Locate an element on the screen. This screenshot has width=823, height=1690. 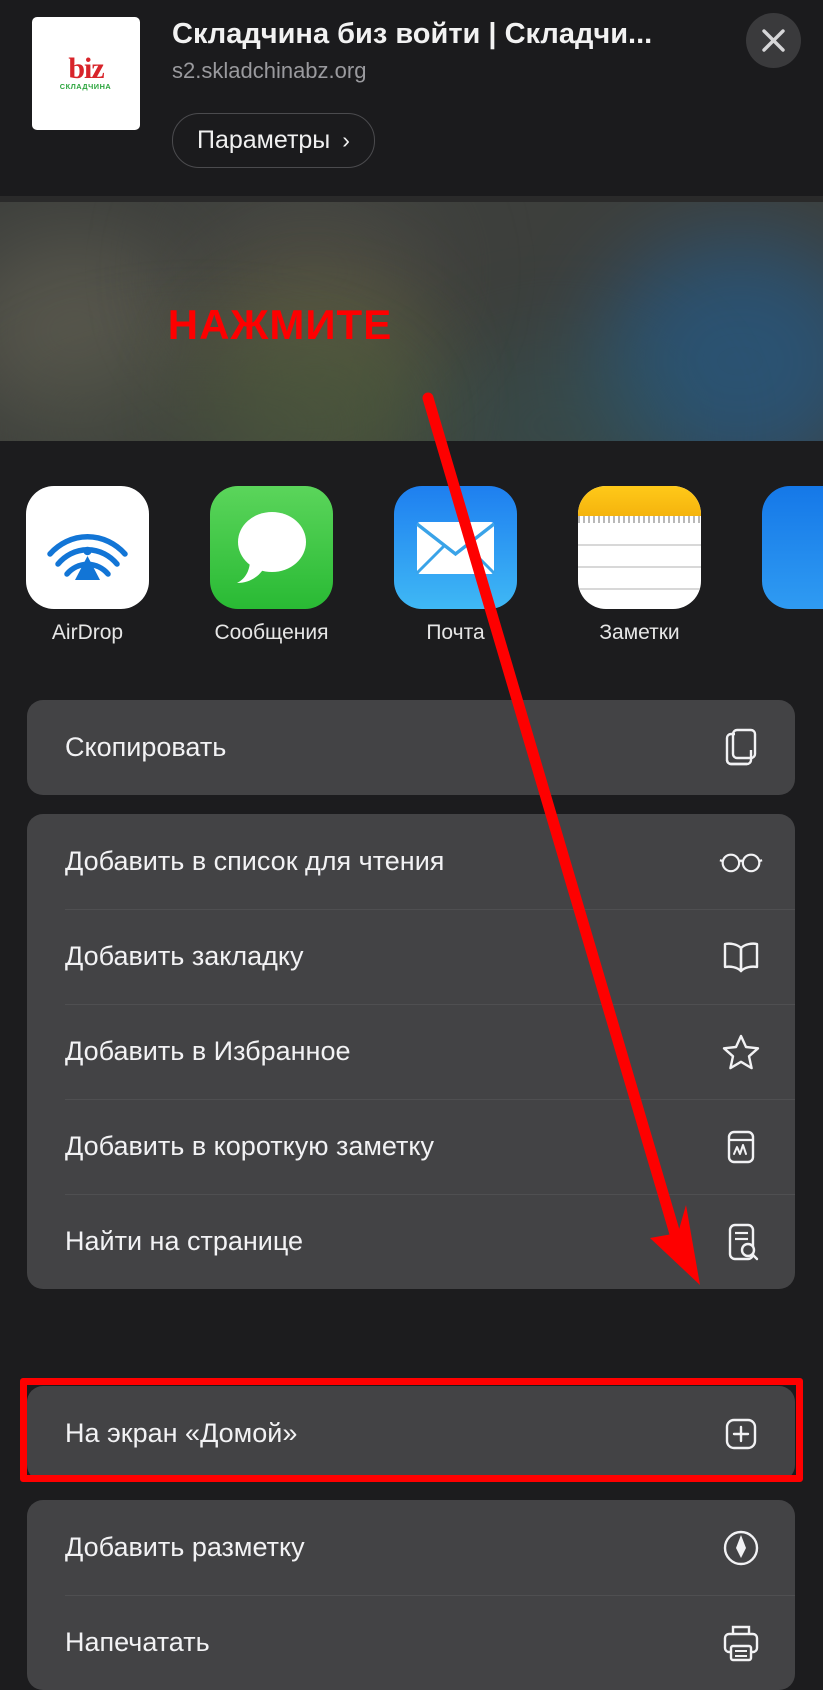
site-logo-subtext: СКЛАДЧИНА is located at coordinates (86, 87).